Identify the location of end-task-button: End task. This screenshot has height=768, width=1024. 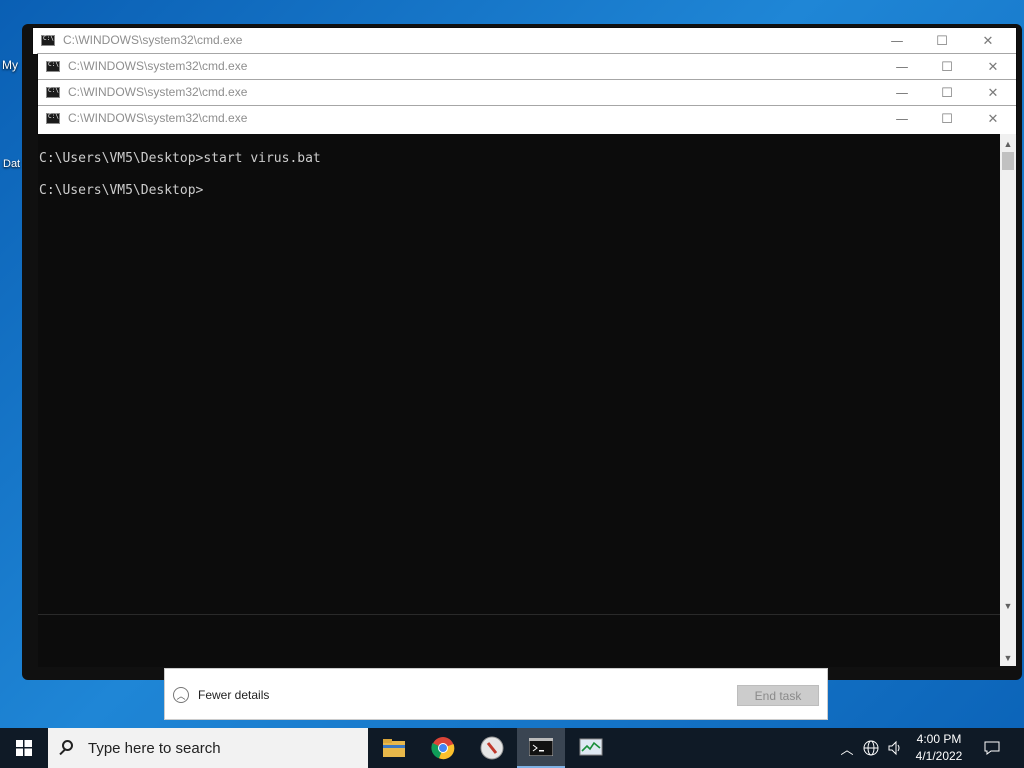
(778, 695).